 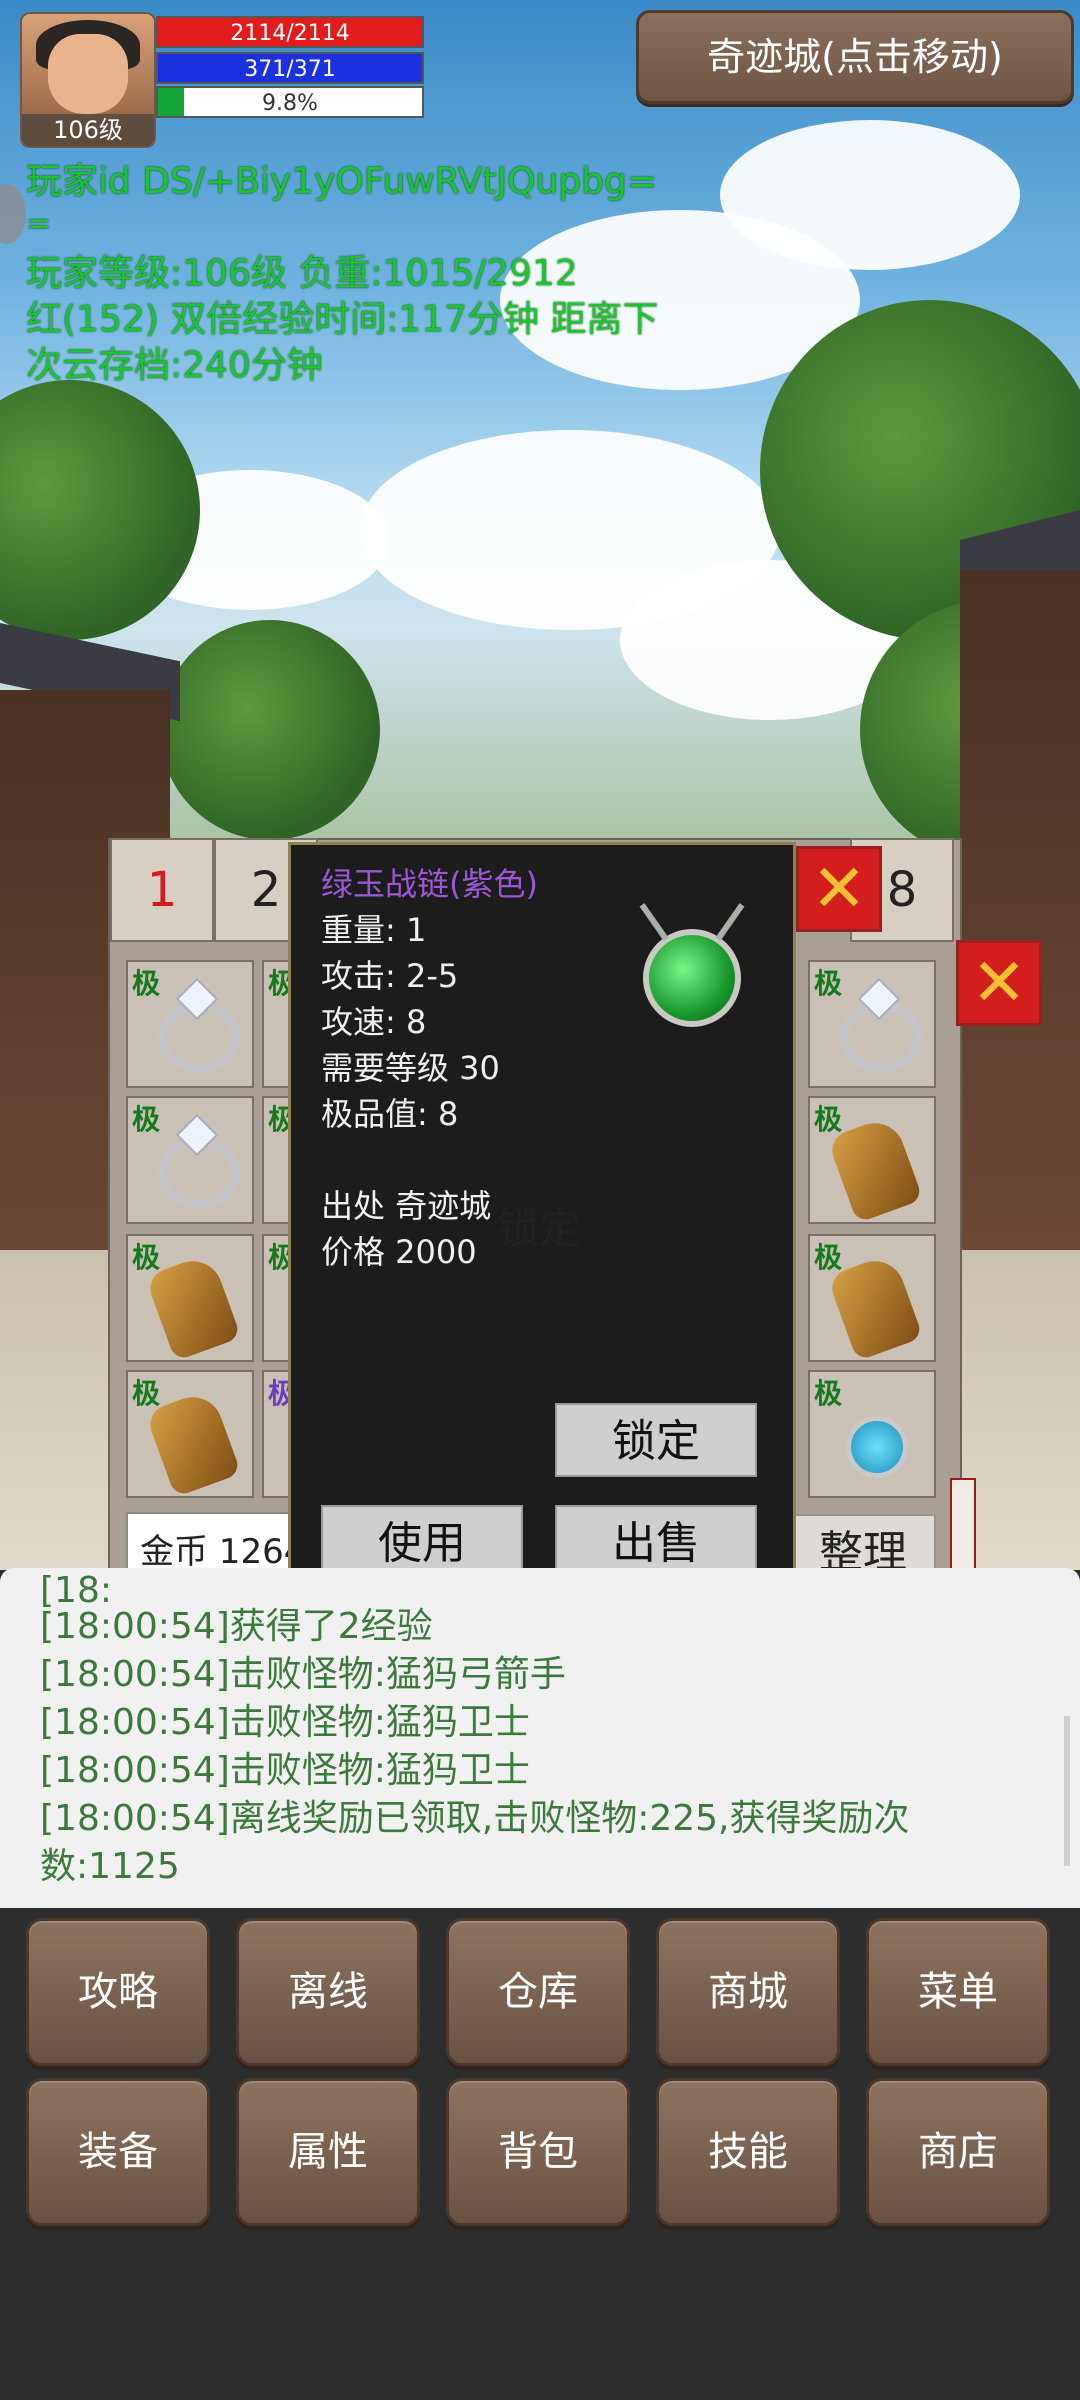 I want to click on cloud, so click(x=870, y=195).